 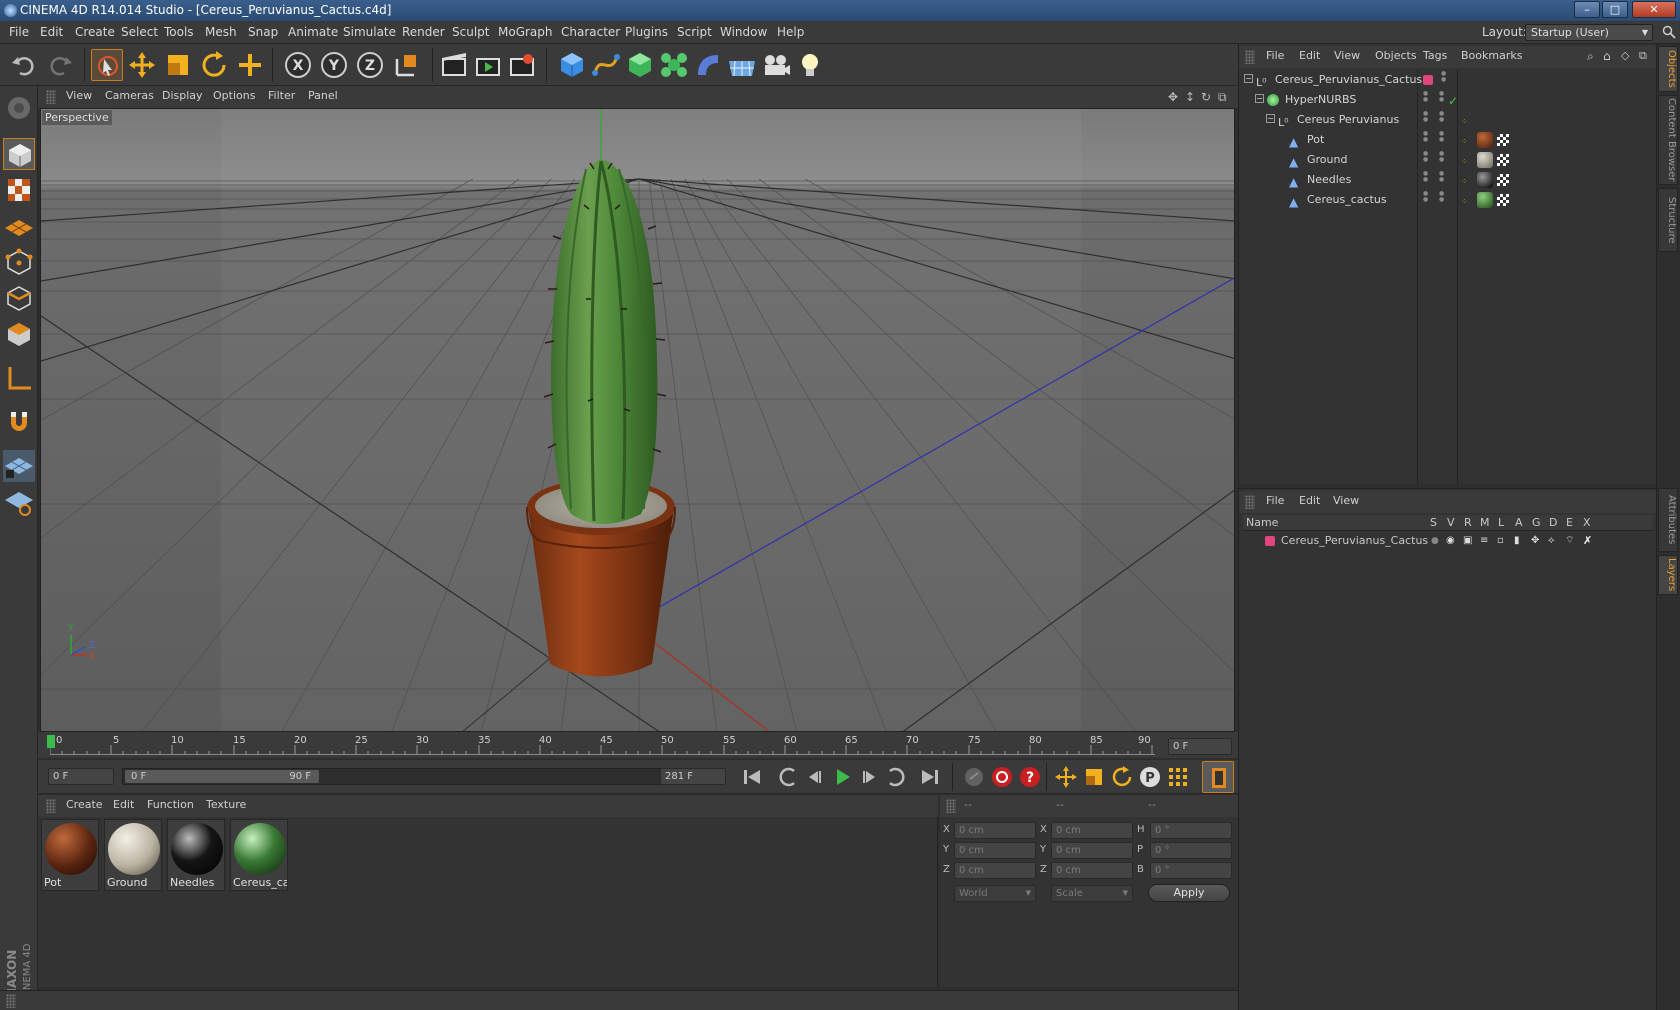 I want to click on render-picture-viewer-icon, so click(x=488, y=65).